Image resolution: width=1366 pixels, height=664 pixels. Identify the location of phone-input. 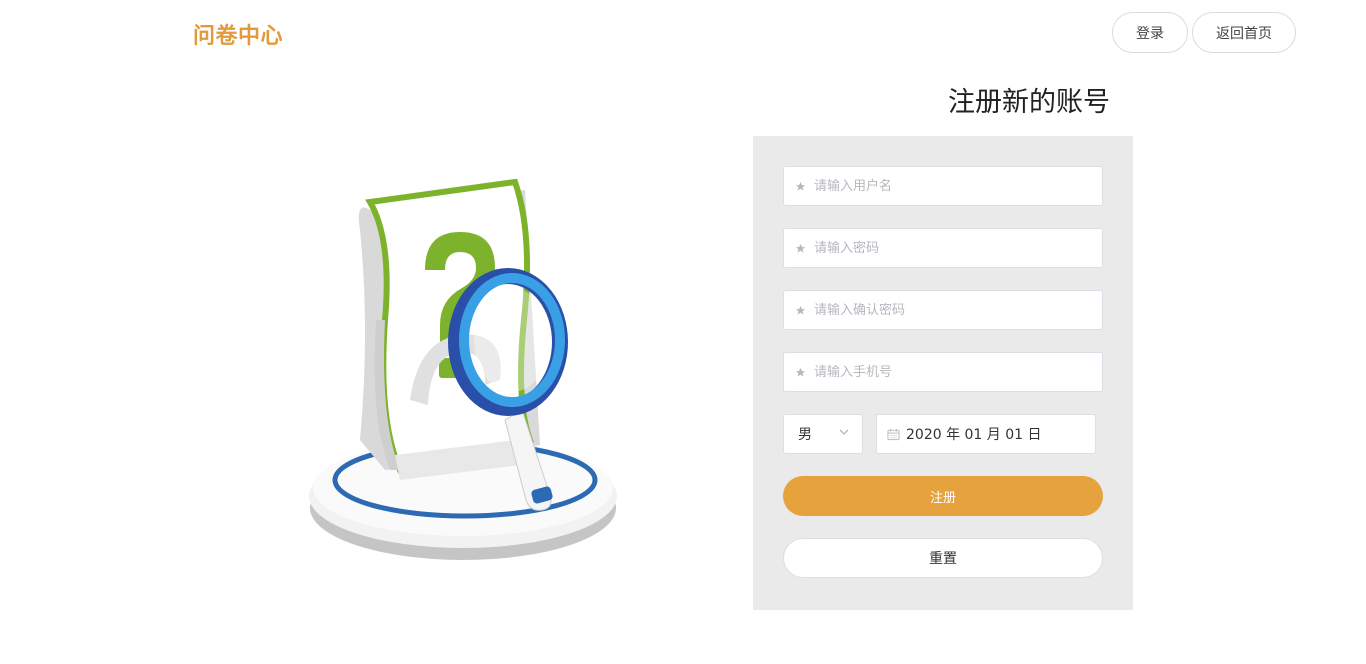
(954, 372).